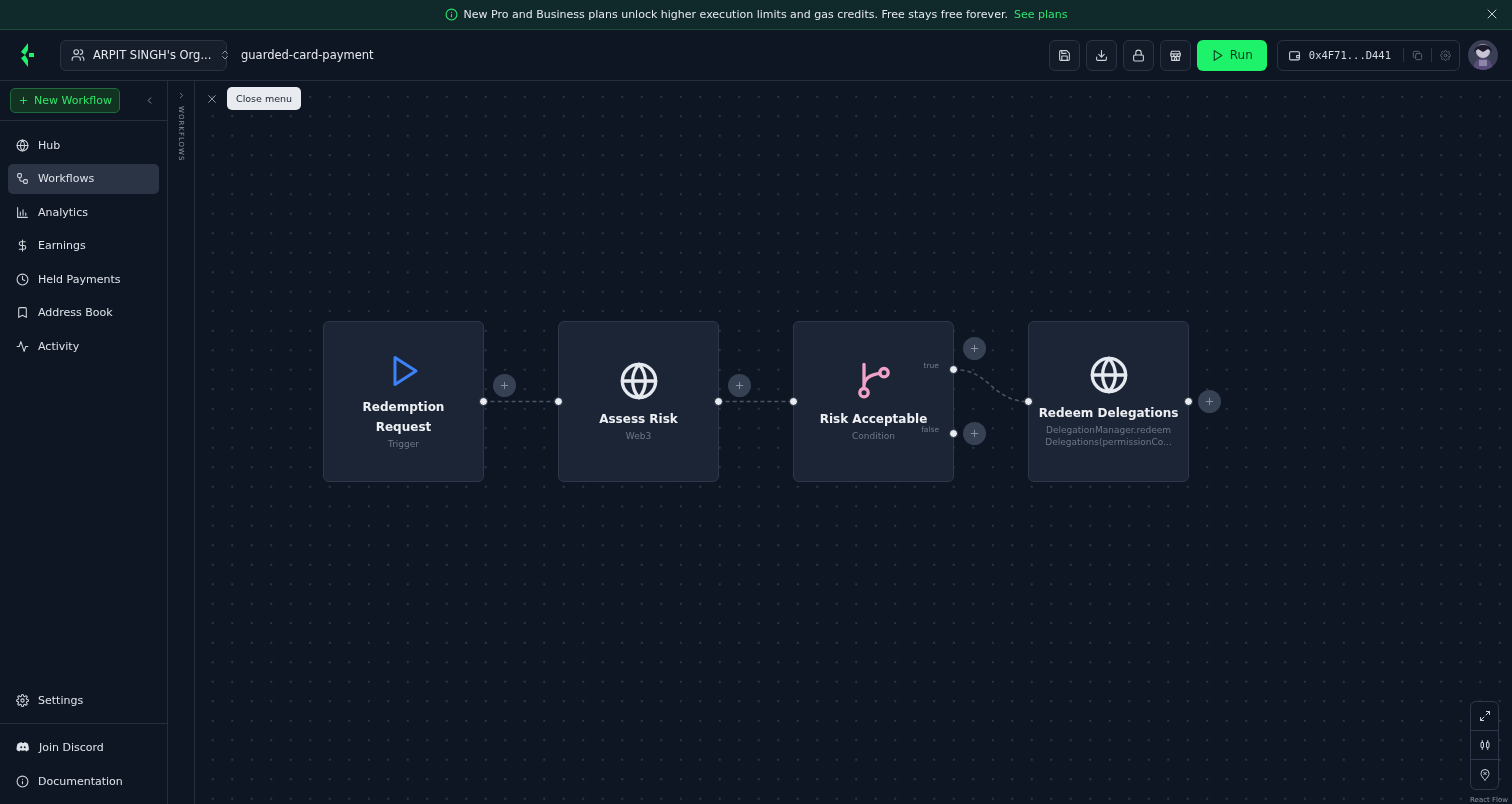 This screenshot has height=804, width=1512. I want to click on store-icon, so click(1175, 55).